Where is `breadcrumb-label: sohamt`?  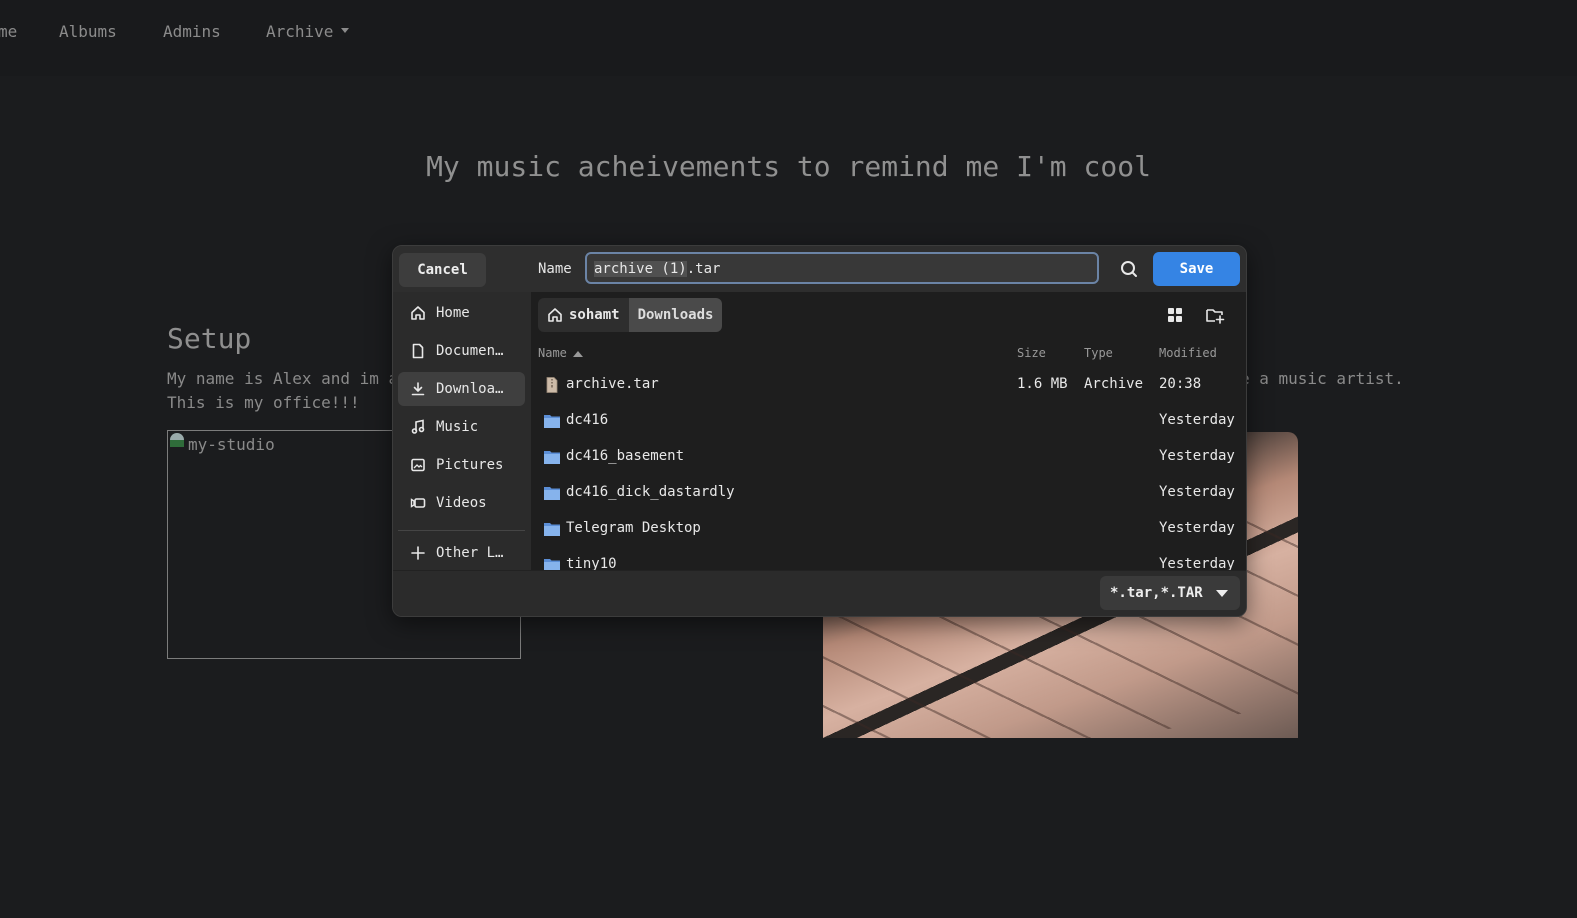 breadcrumb-label: sohamt is located at coordinates (594, 315).